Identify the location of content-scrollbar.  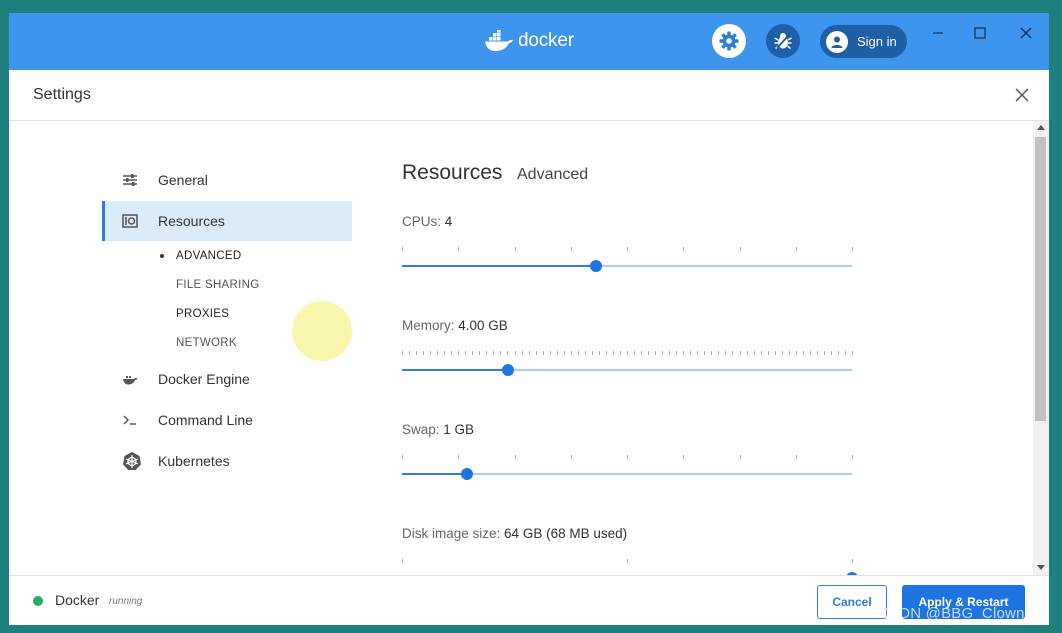
(1041, 348).